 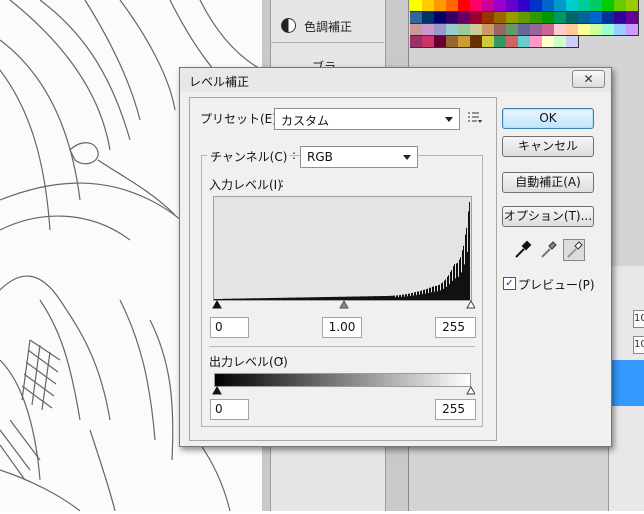 What do you see at coordinates (342, 251) in the screenshot?
I see `histogram-graph` at bounding box center [342, 251].